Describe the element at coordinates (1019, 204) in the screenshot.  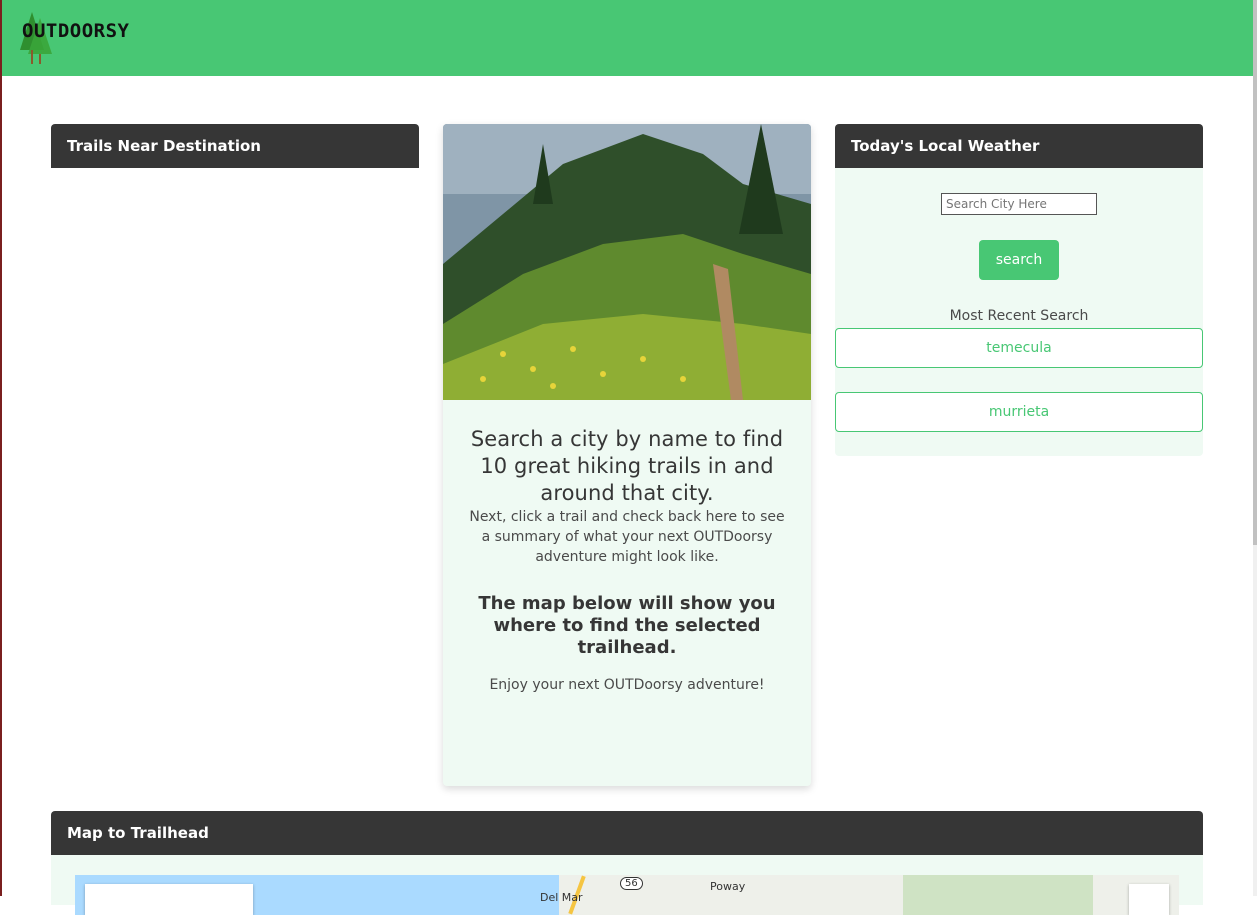
I see `city-search-input` at that location.